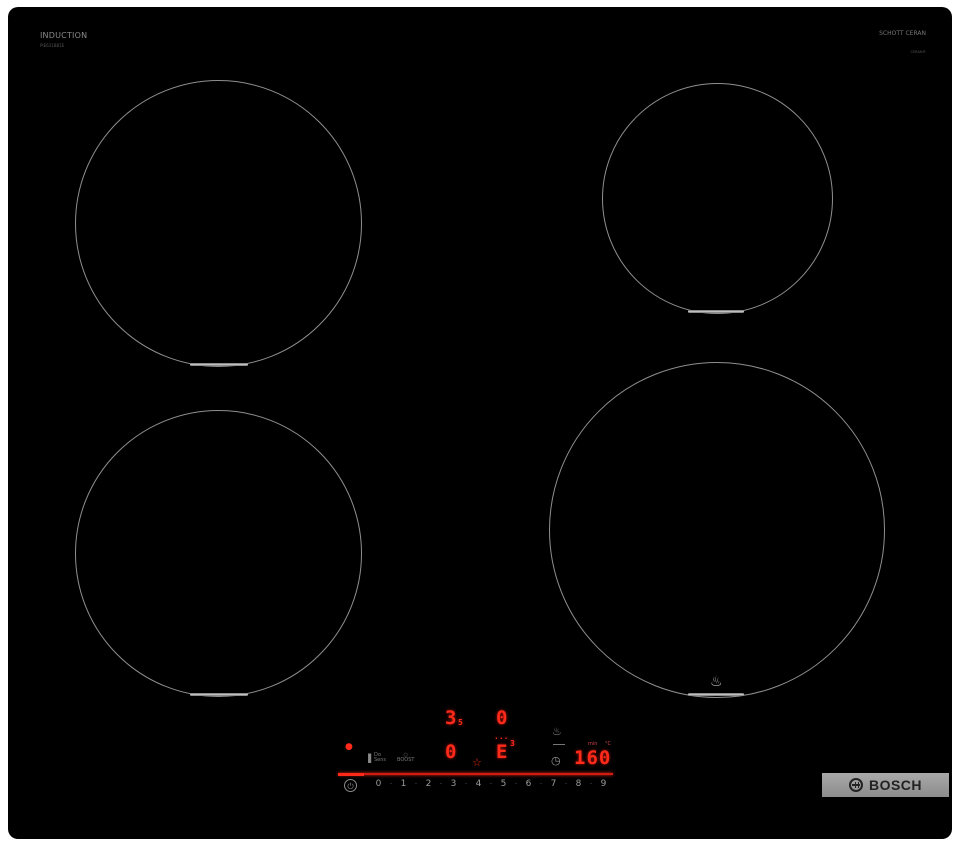 This screenshot has width=960, height=848. What do you see at coordinates (559, 744) in the screenshot?
I see `control-divider` at bounding box center [559, 744].